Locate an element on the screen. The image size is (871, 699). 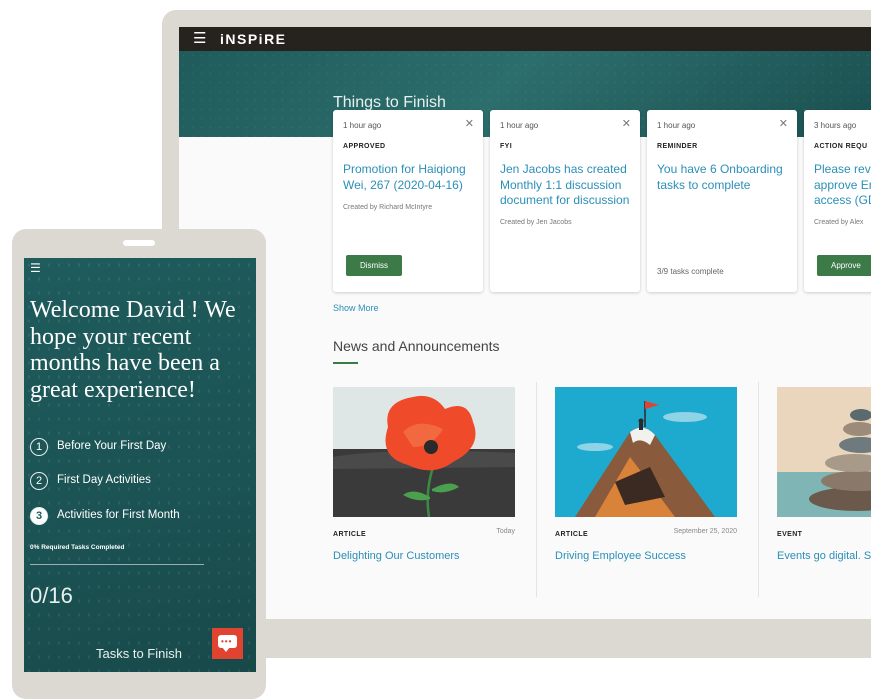
card-type: REMINDER is located at coordinates (677, 146).